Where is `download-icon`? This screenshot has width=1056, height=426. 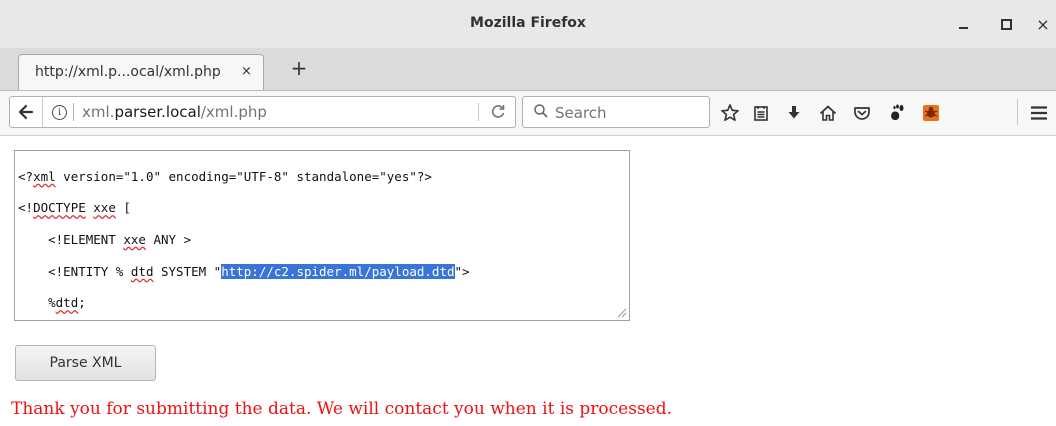 download-icon is located at coordinates (794, 112).